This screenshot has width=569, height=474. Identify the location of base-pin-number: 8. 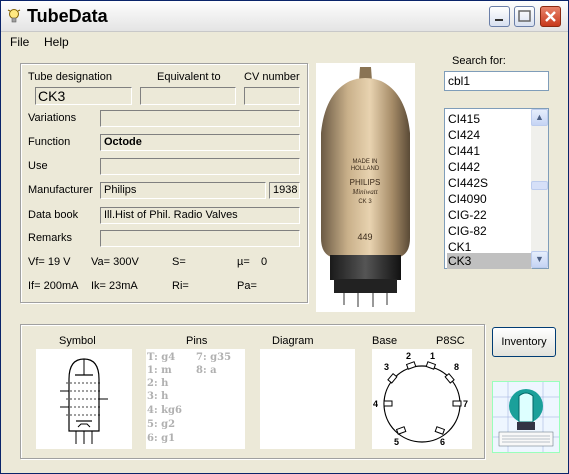
(456, 367).